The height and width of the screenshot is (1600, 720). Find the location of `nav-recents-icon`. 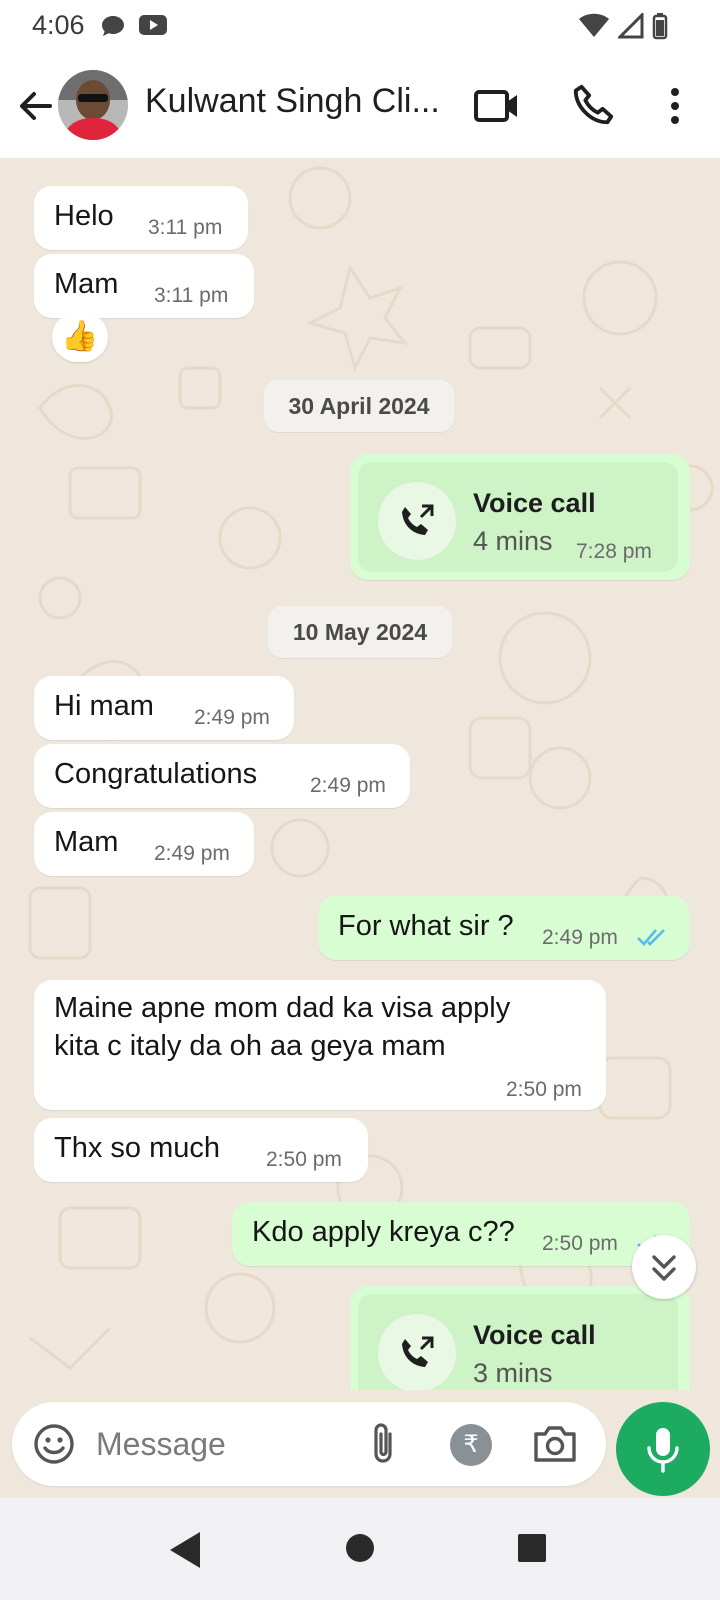

nav-recents-icon is located at coordinates (532, 1548).